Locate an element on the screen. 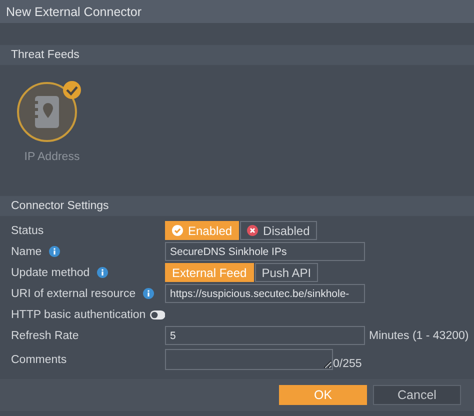 Image resolution: width=474 pixels, height=416 pixels. window-title: New External Connector is located at coordinates (237, 11).